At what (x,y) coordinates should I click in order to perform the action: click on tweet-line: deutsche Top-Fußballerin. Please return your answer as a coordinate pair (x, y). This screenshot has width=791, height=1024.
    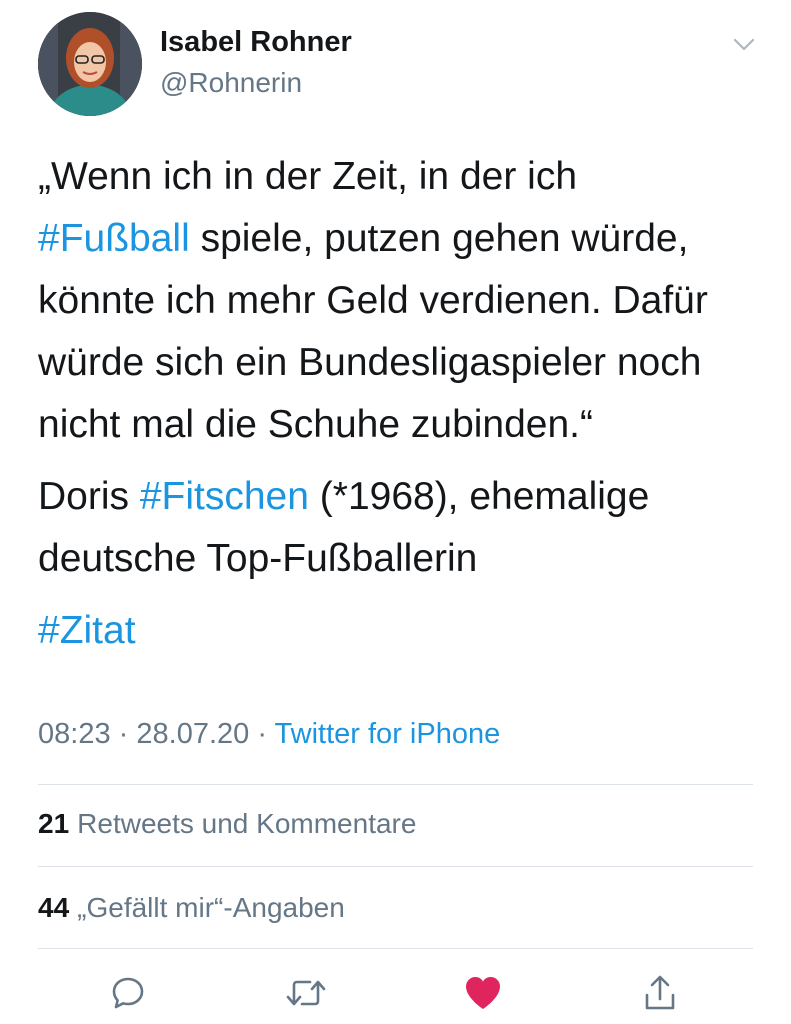
    Looking at the image, I should click on (398, 559).